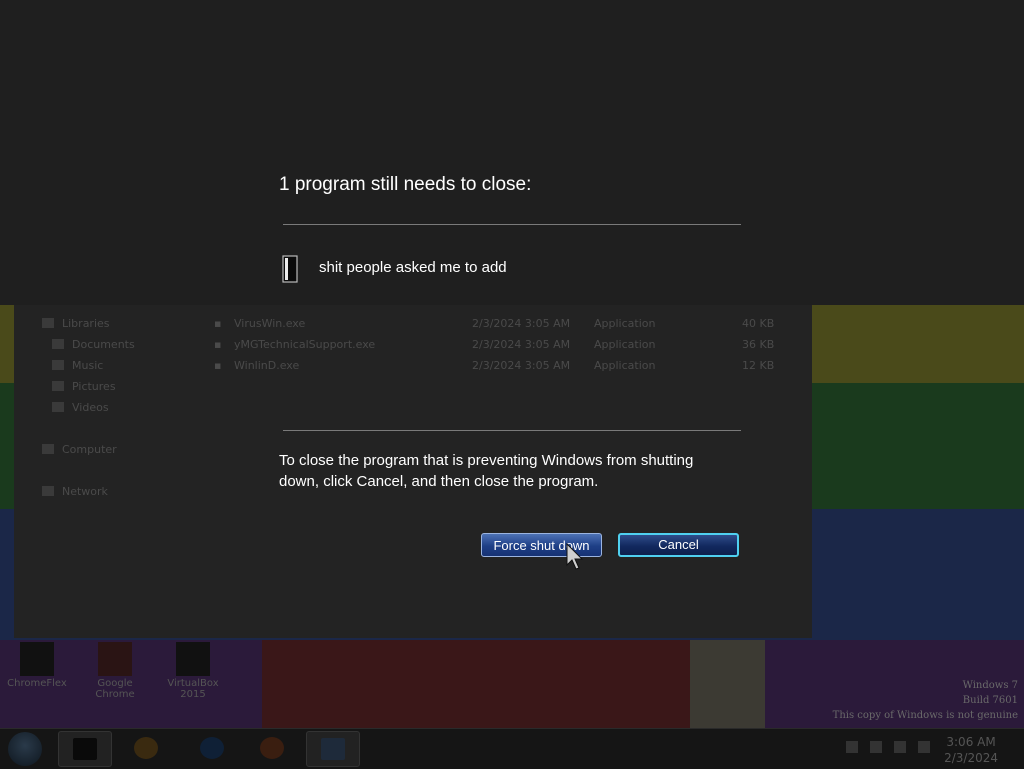  What do you see at coordinates (405, 184) in the screenshot?
I see `dialog-title: 1 program still needs to close:` at bounding box center [405, 184].